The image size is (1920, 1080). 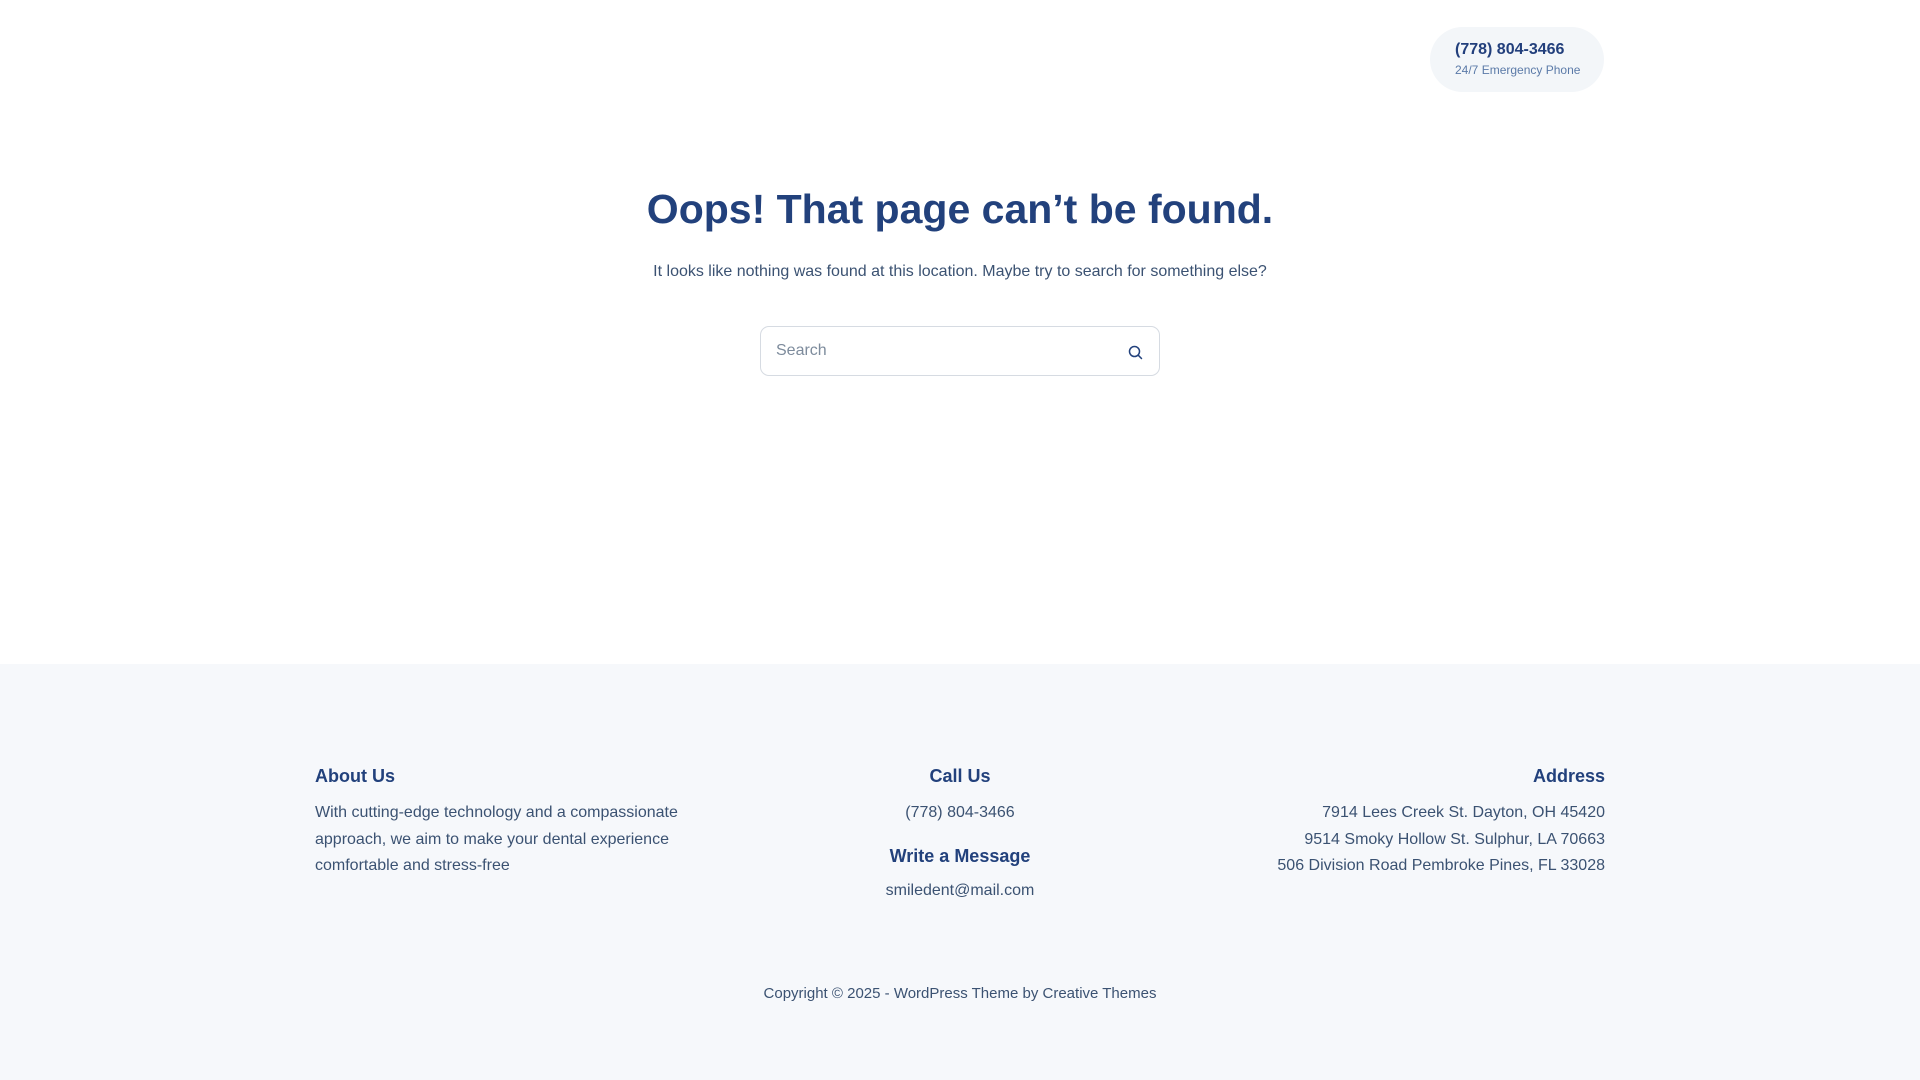 I want to click on address-heading: Address, so click(x=1568, y=776).